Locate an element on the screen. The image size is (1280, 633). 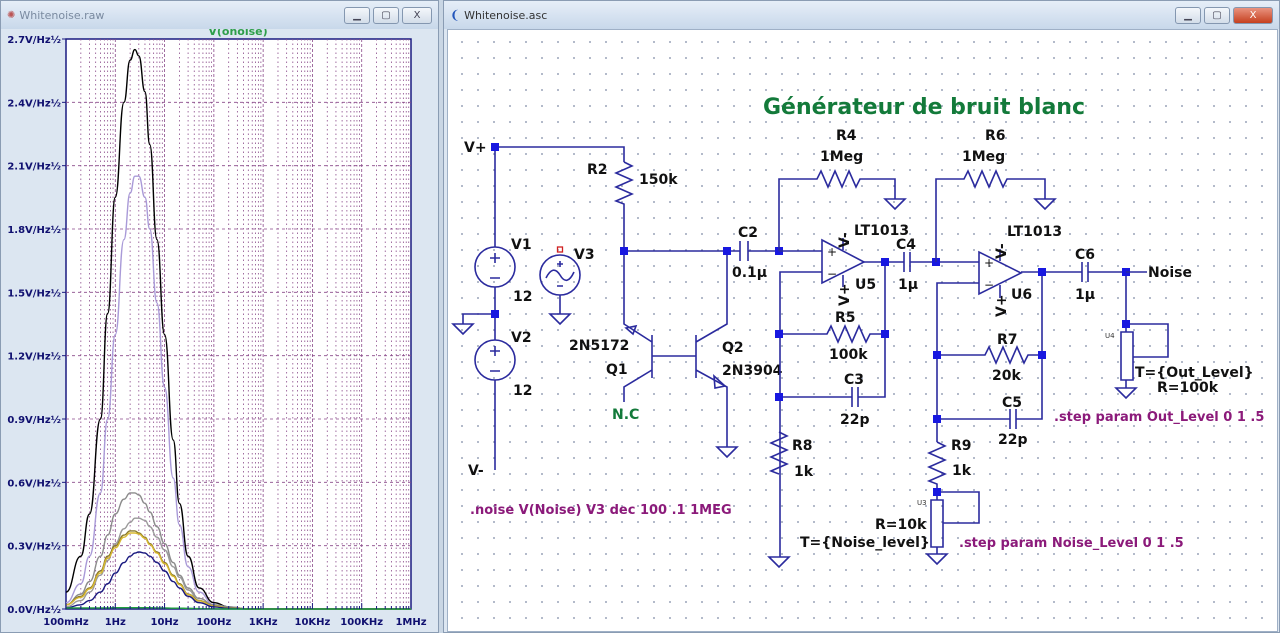
window-title: Whitenoise.raw is located at coordinates (62, 15).